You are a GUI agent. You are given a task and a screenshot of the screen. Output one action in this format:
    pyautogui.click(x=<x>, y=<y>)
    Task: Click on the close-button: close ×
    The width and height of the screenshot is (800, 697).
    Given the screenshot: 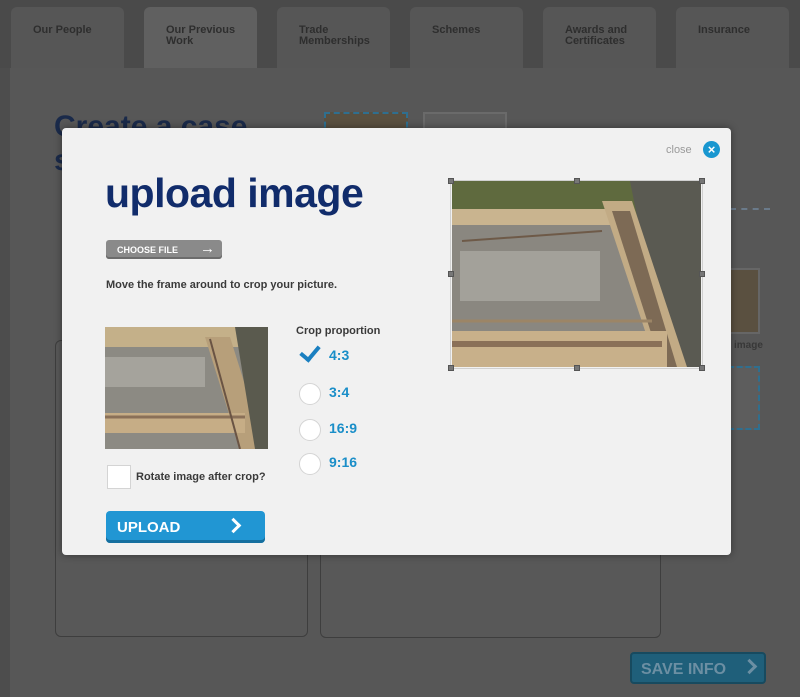 What is the action you would take?
    pyautogui.click(x=694, y=150)
    